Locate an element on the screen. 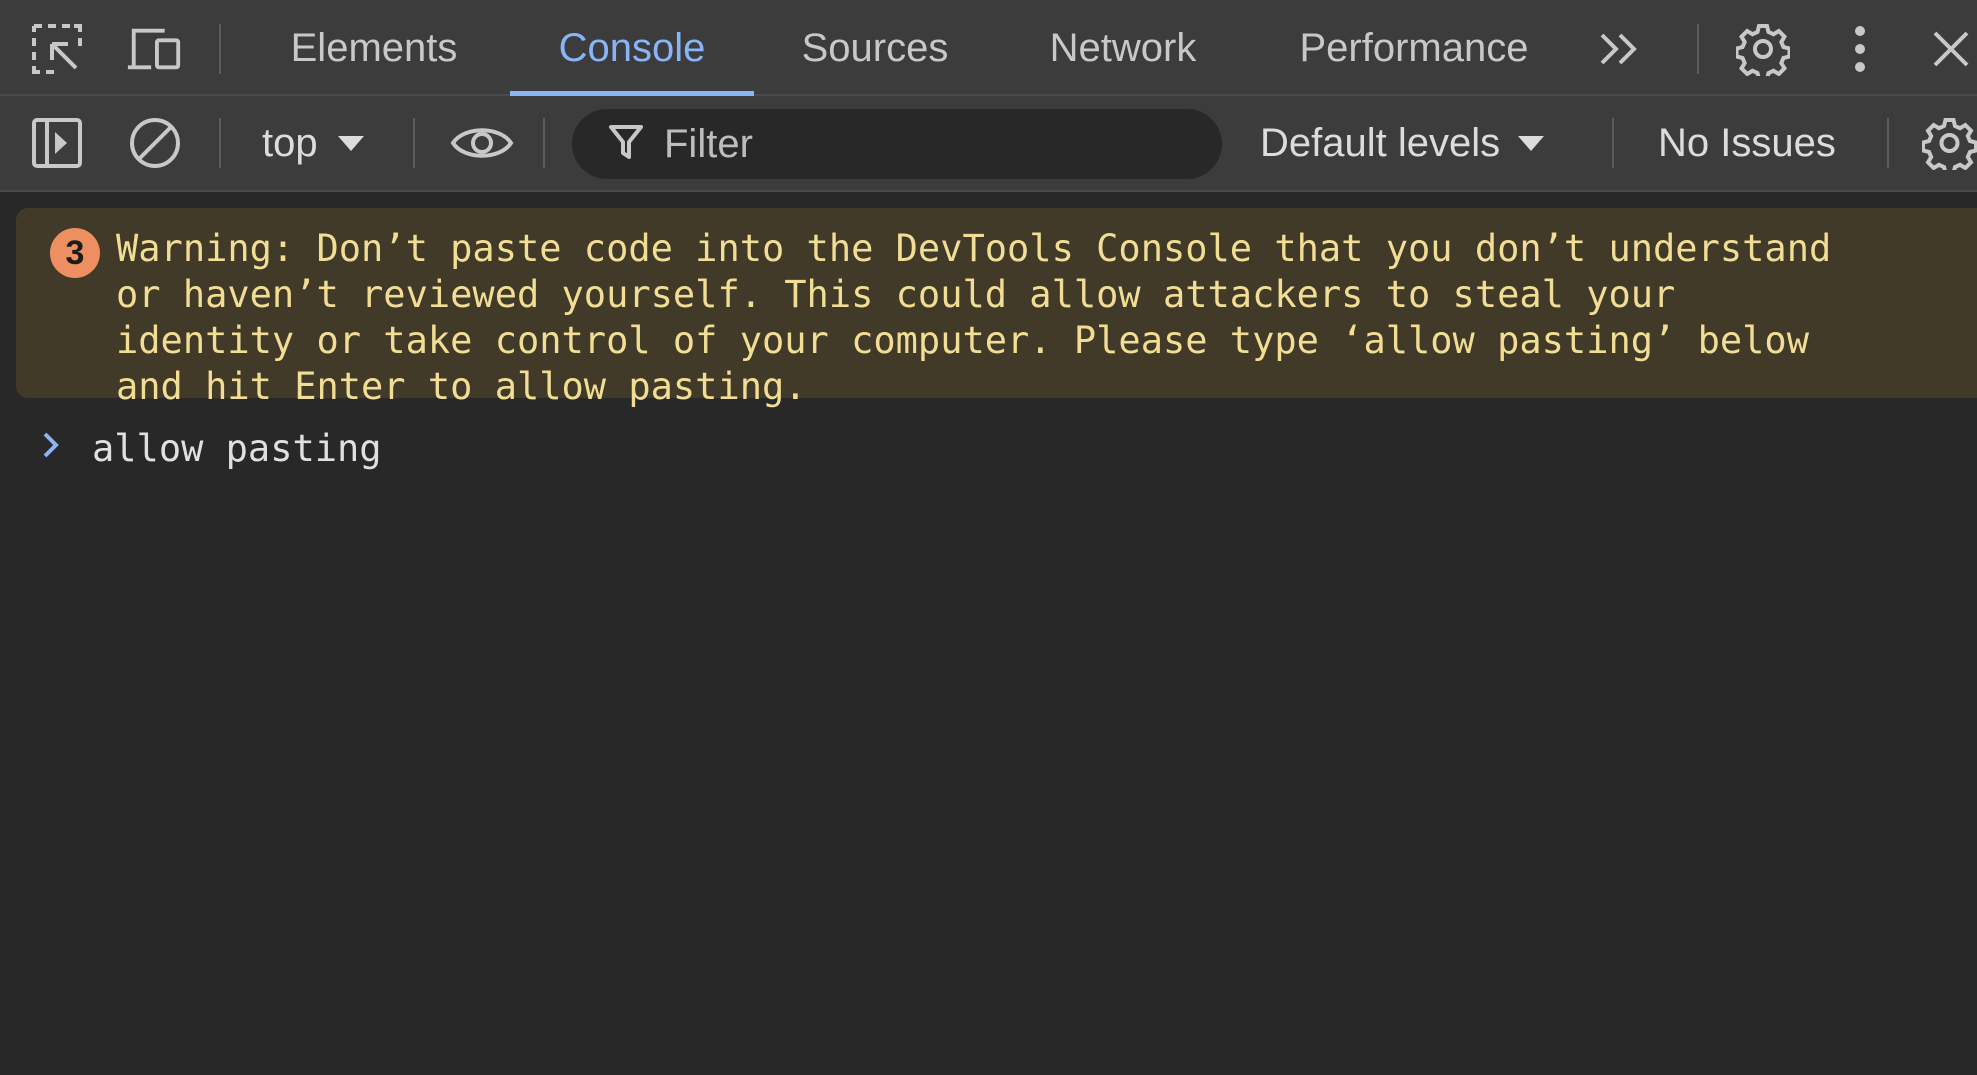 This screenshot has height=1075, width=1977. javascript-context-select: top is located at coordinates (313, 143).